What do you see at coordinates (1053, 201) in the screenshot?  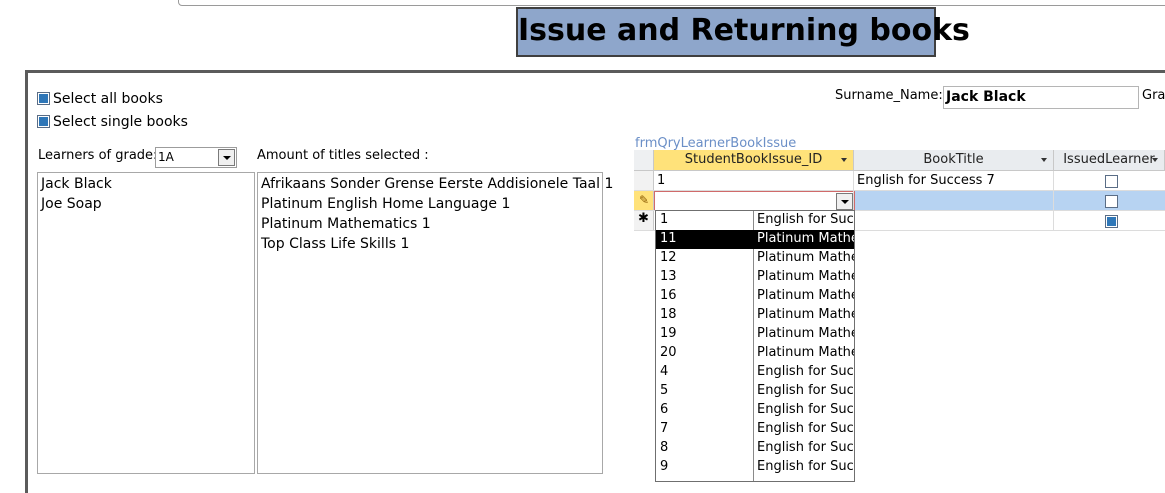 I see `column-divider` at bounding box center [1053, 201].